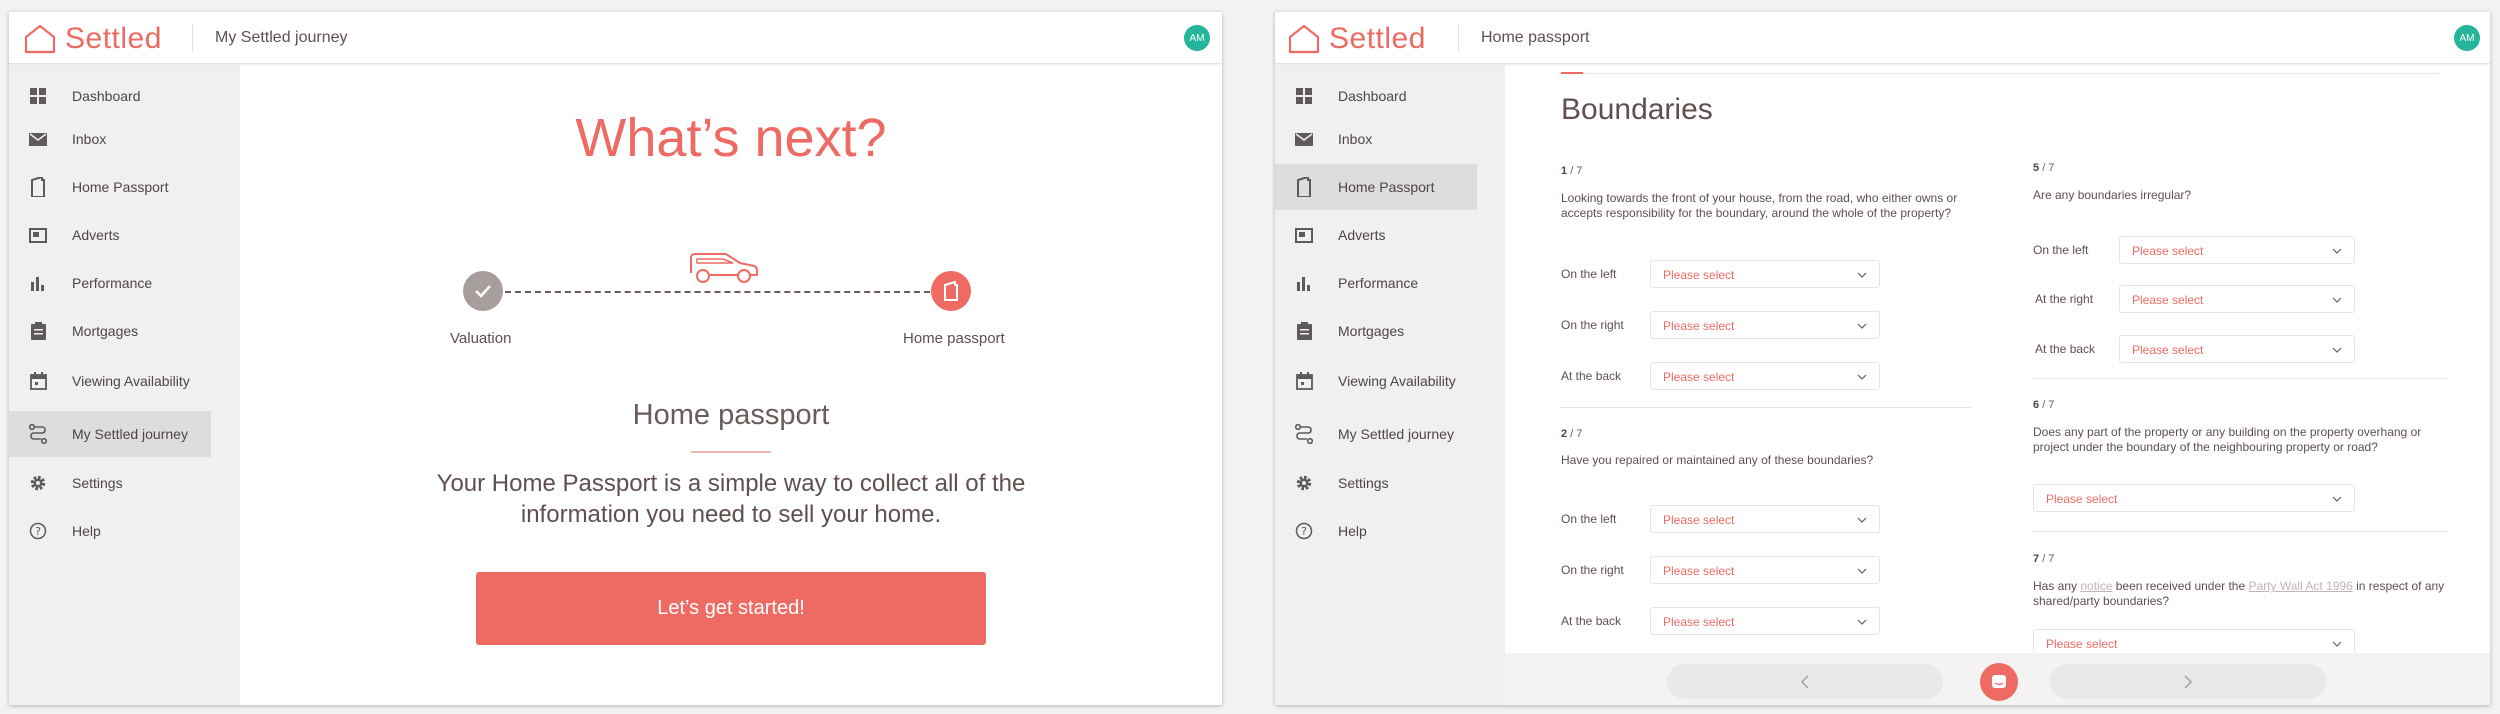 The width and height of the screenshot is (2500, 714). What do you see at coordinates (1572, 73) in the screenshot?
I see `progress-fill` at bounding box center [1572, 73].